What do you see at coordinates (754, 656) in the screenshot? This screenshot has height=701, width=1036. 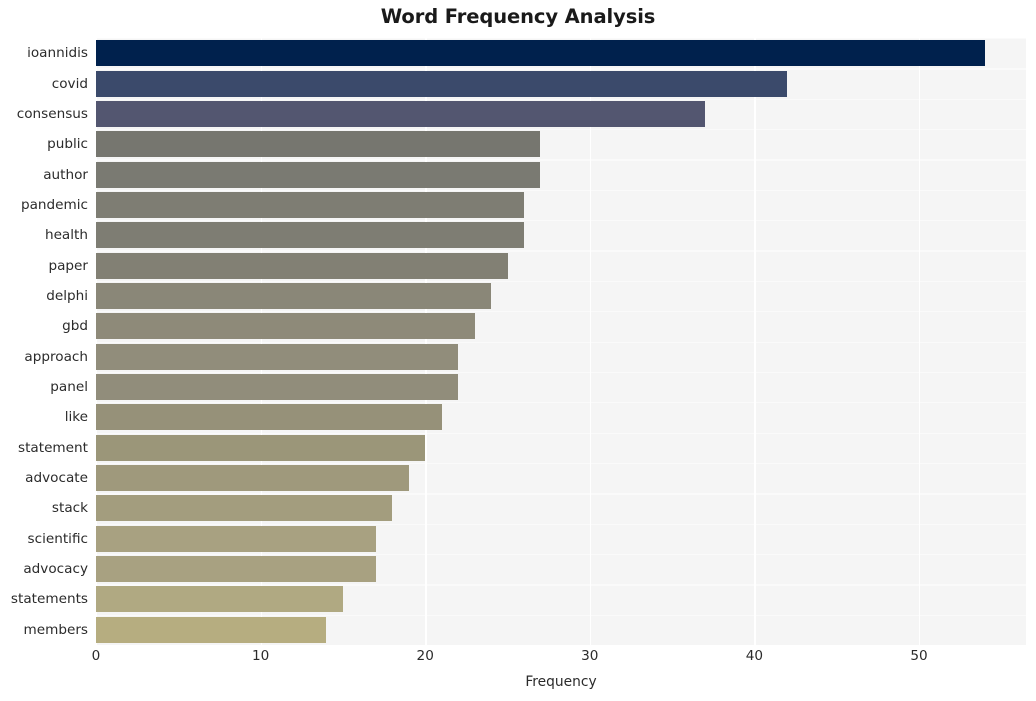 I see `x-tick-label: 40` at bounding box center [754, 656].